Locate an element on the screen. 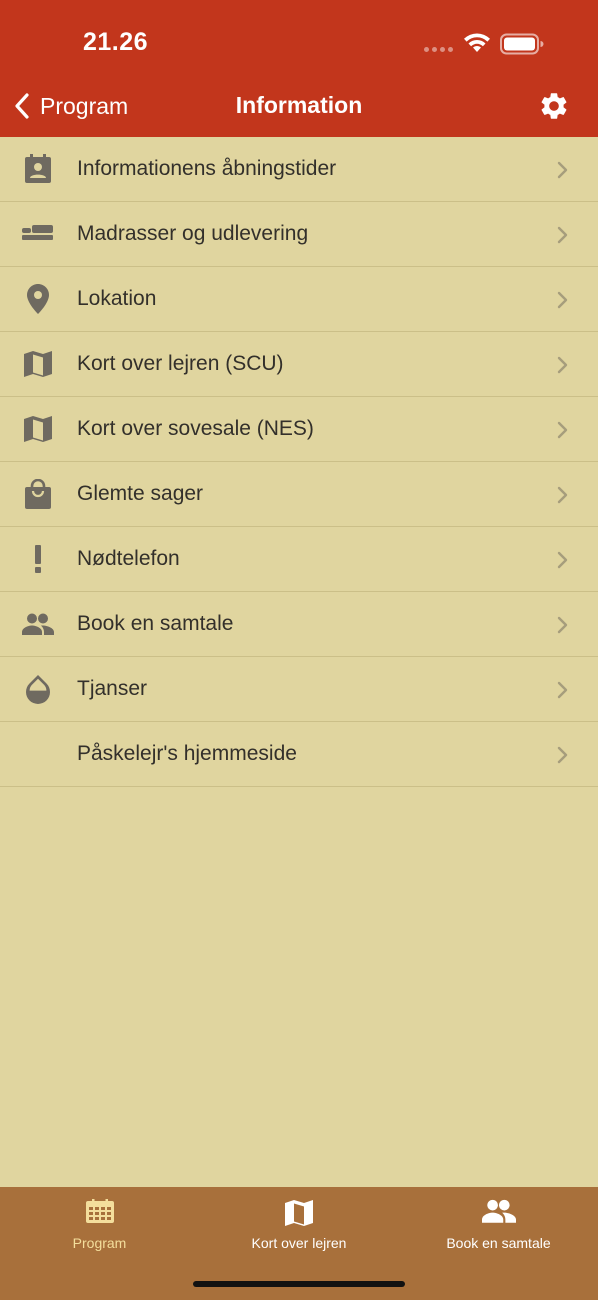  cellular-signal-icon is located at coordinates (438, 49).